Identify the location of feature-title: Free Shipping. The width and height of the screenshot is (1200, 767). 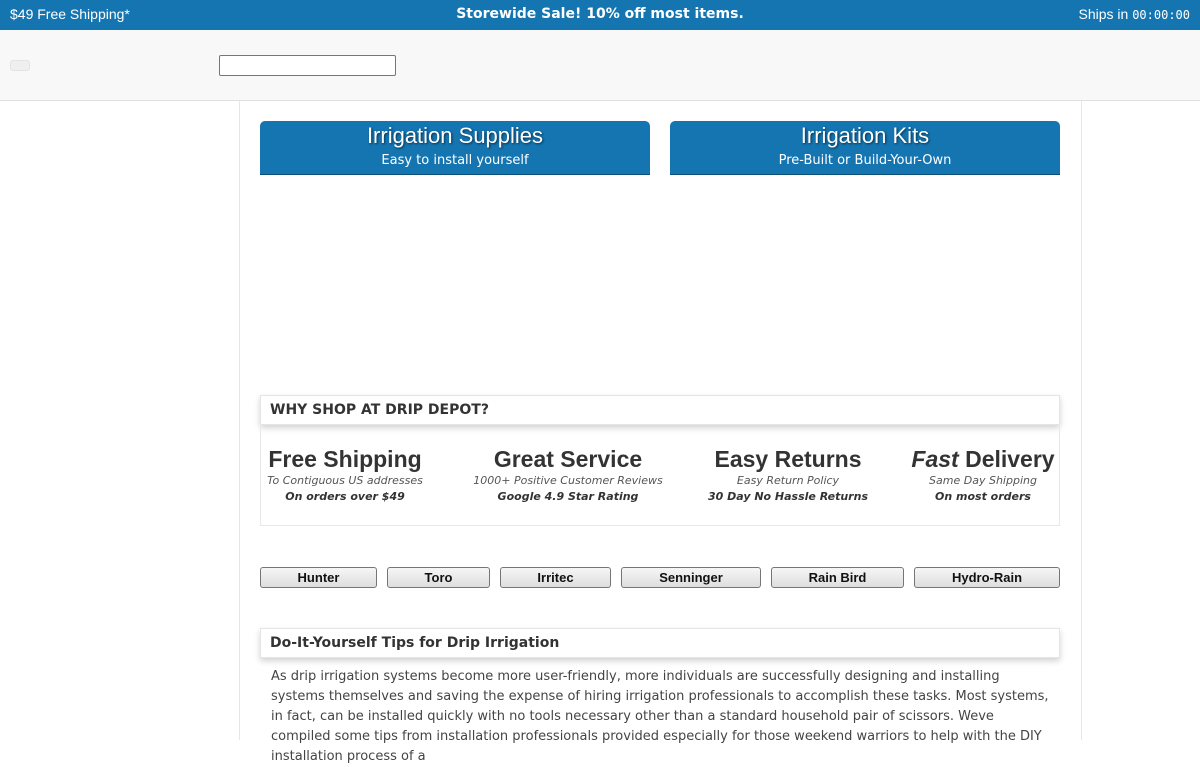
(345, 459).